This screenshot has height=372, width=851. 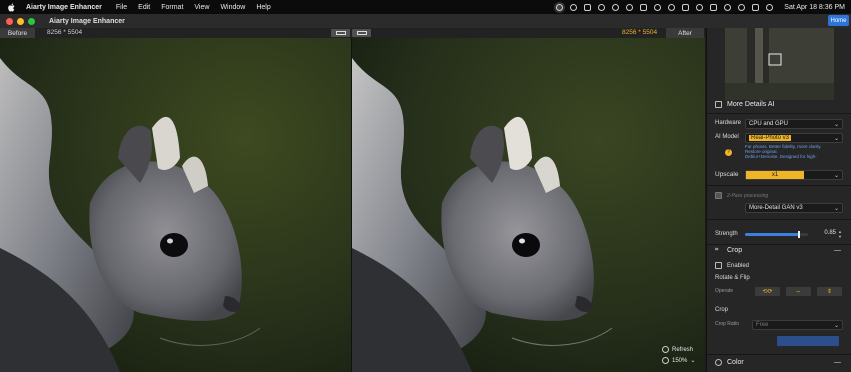 What do you see at coordinates (767, 291) in the screenshot?
I see `rotate-button: ⟲⟳` at bounding box center [767, 291].